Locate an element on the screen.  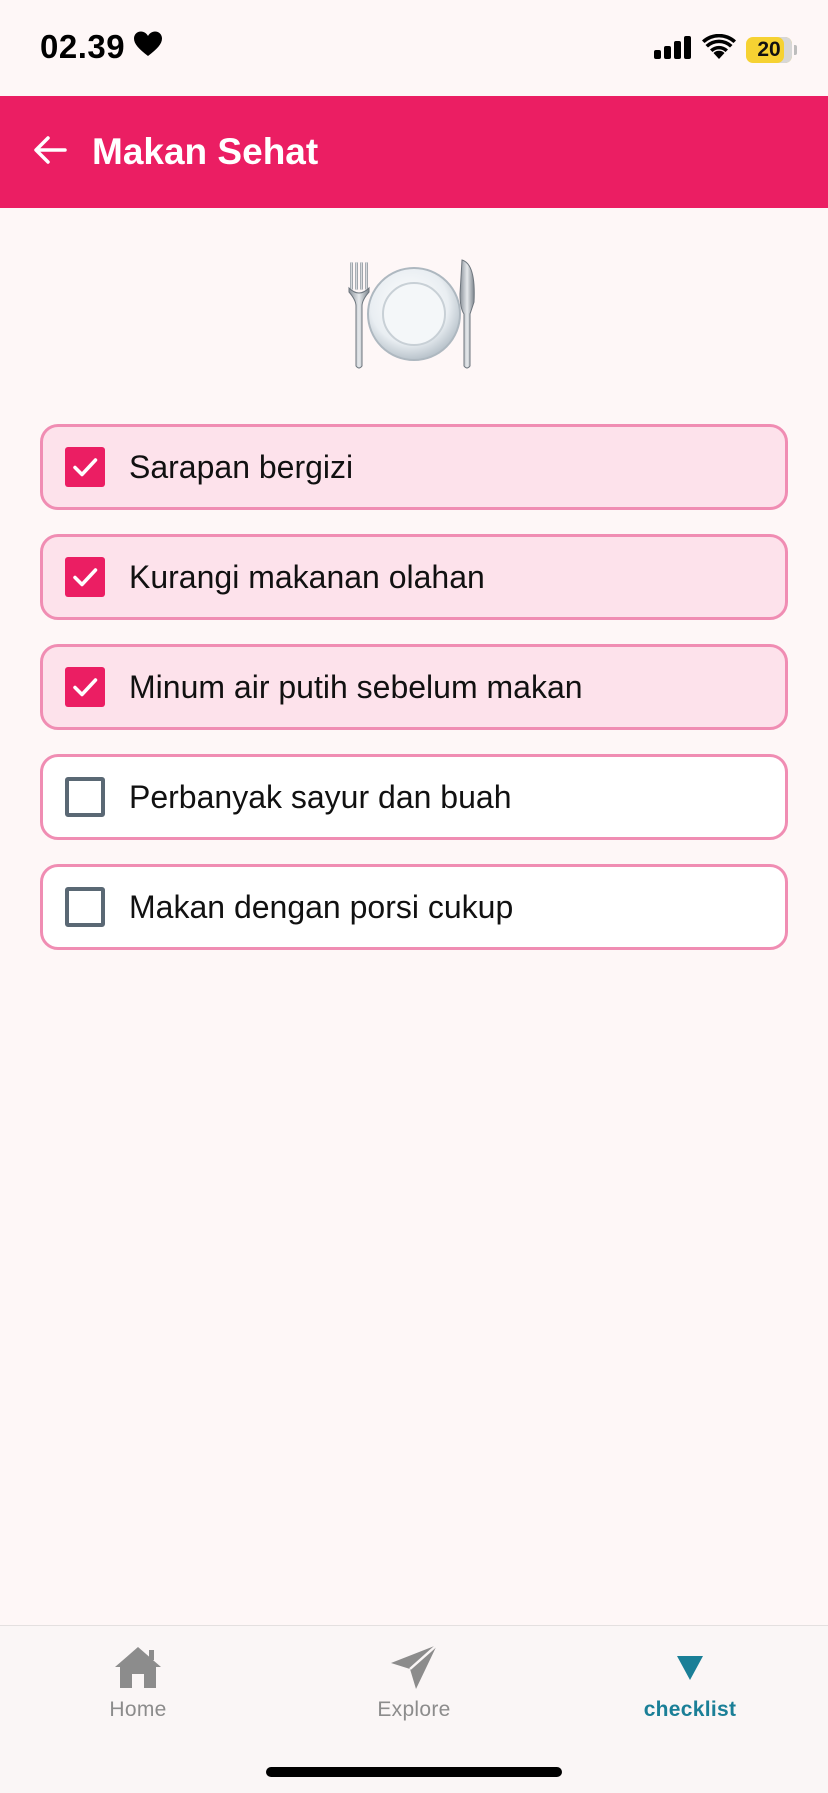
nav-item-checklist: checklist is located at coordinates (690, 1690).